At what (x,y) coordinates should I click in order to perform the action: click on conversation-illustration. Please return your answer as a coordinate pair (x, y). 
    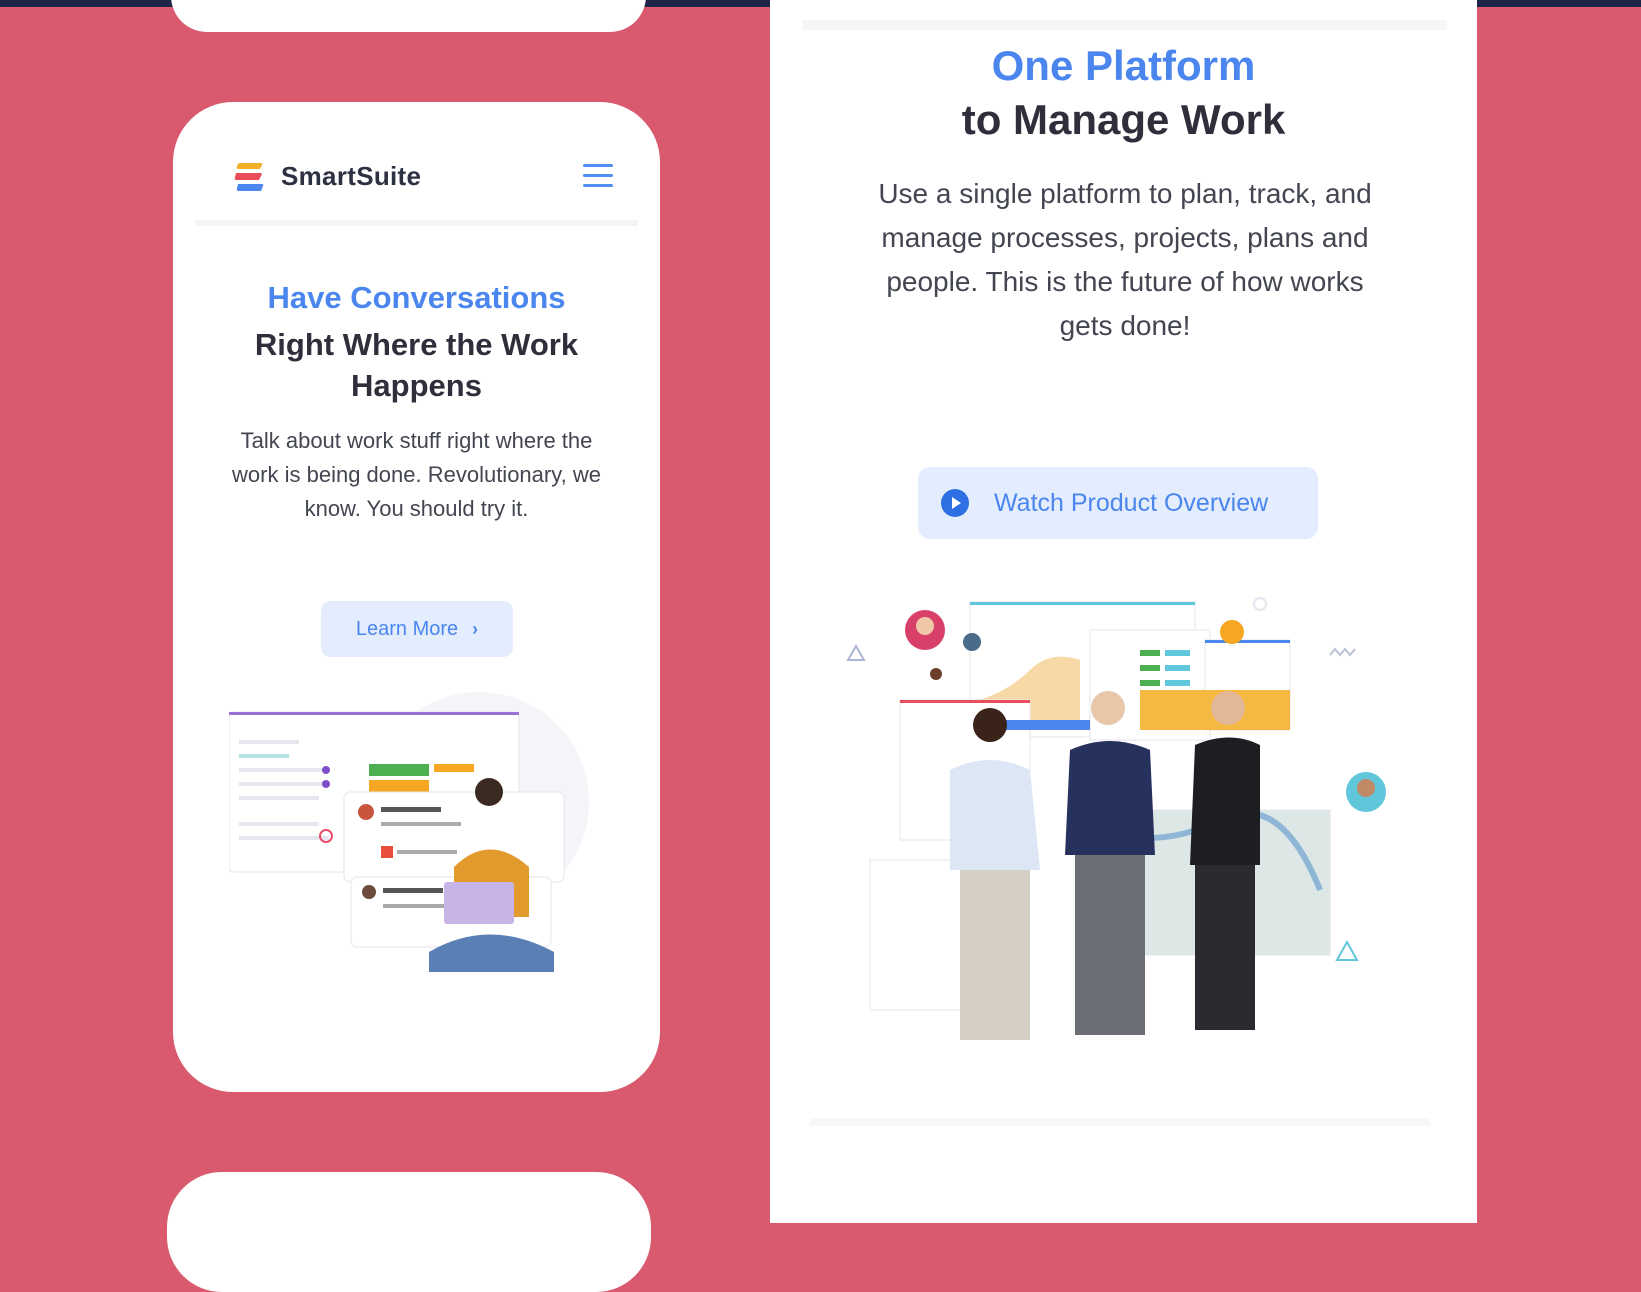
    Looking at the image, I should click on (409, 832).